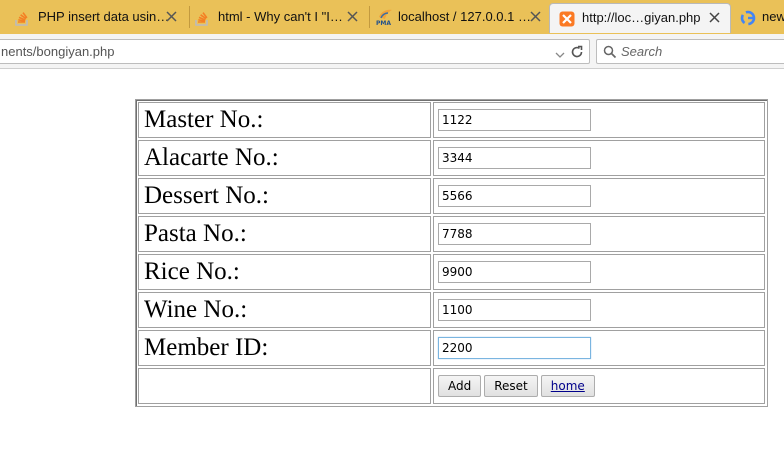 This screenshot has width=784, height=463. Describe the element at coordinates (567, 386) in the screenshot. I see `home-button: home` at that location.